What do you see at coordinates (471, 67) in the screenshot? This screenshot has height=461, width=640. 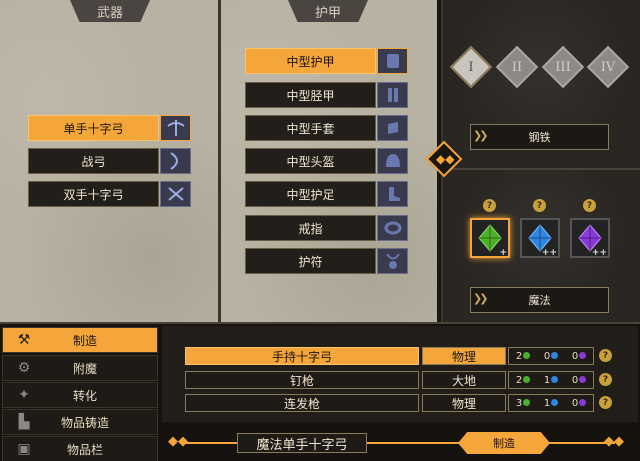 I see `tier-label: I` at bounding box center [471, 67].